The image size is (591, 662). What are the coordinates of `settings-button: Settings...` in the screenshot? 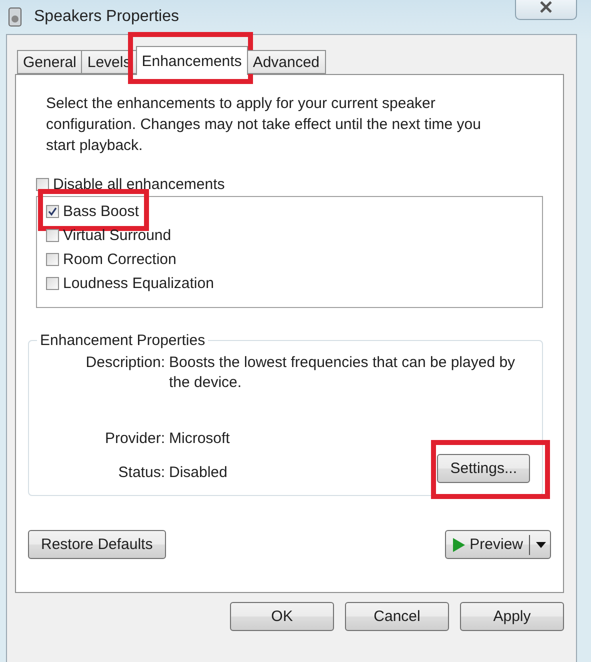 It's located at (483, 468).